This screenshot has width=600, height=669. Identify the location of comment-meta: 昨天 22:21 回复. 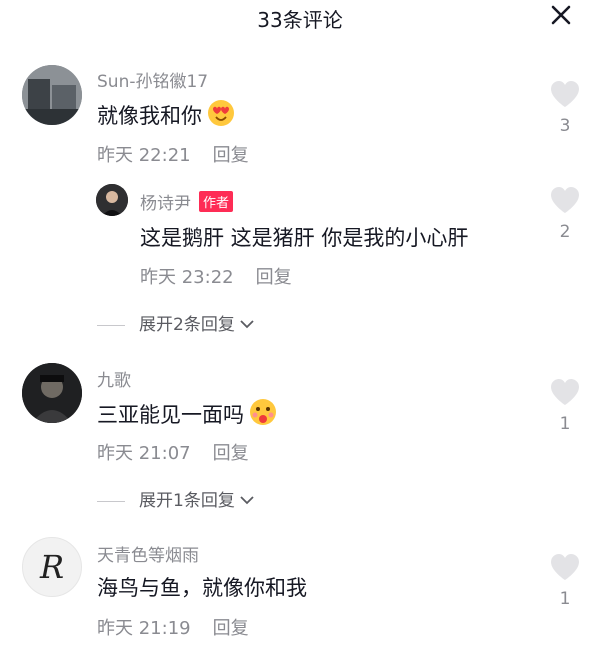
(173, 154).